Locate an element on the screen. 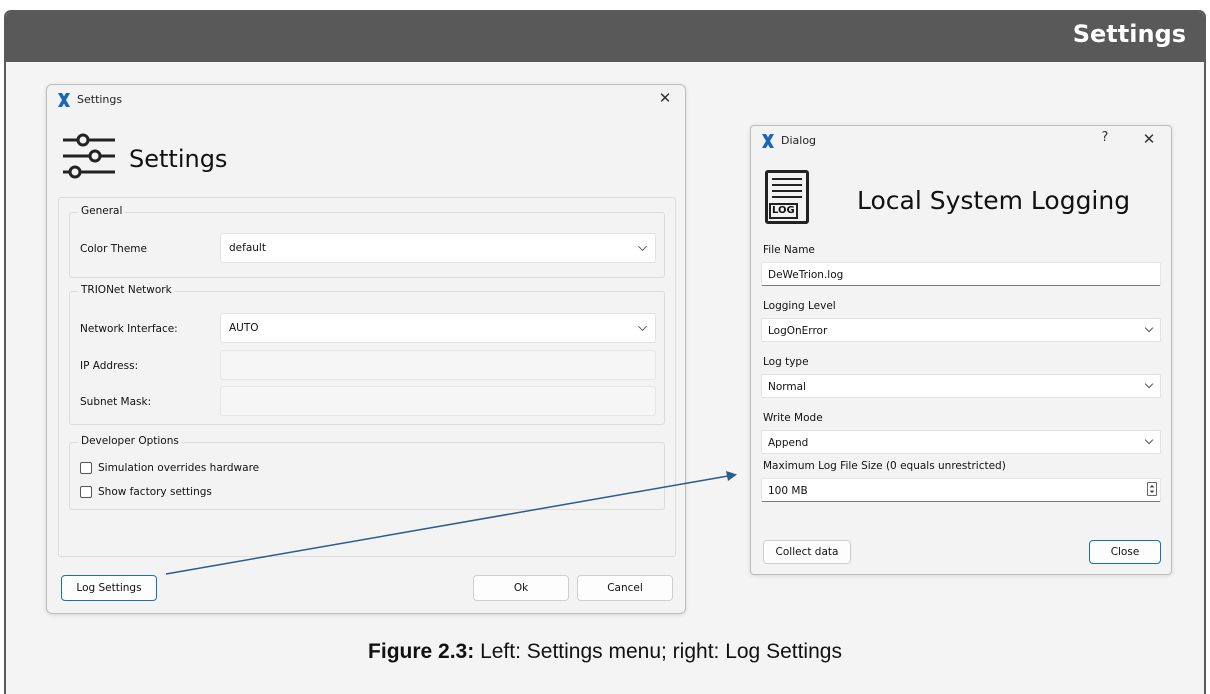  log-type-label: Log type is located at coordinates (786, 362).